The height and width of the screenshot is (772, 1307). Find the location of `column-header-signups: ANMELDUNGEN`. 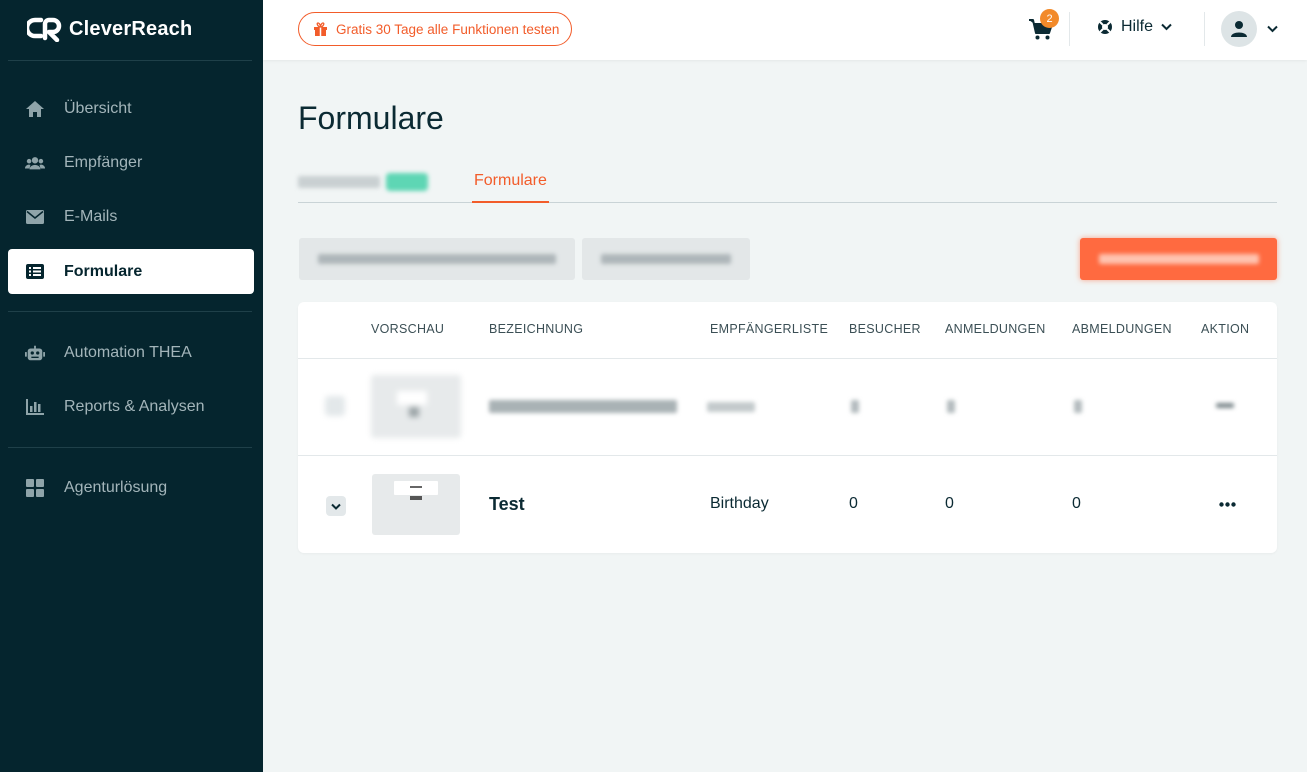

column-header-signups: ANMELDUNGEN is located at coordinates (995, 329).